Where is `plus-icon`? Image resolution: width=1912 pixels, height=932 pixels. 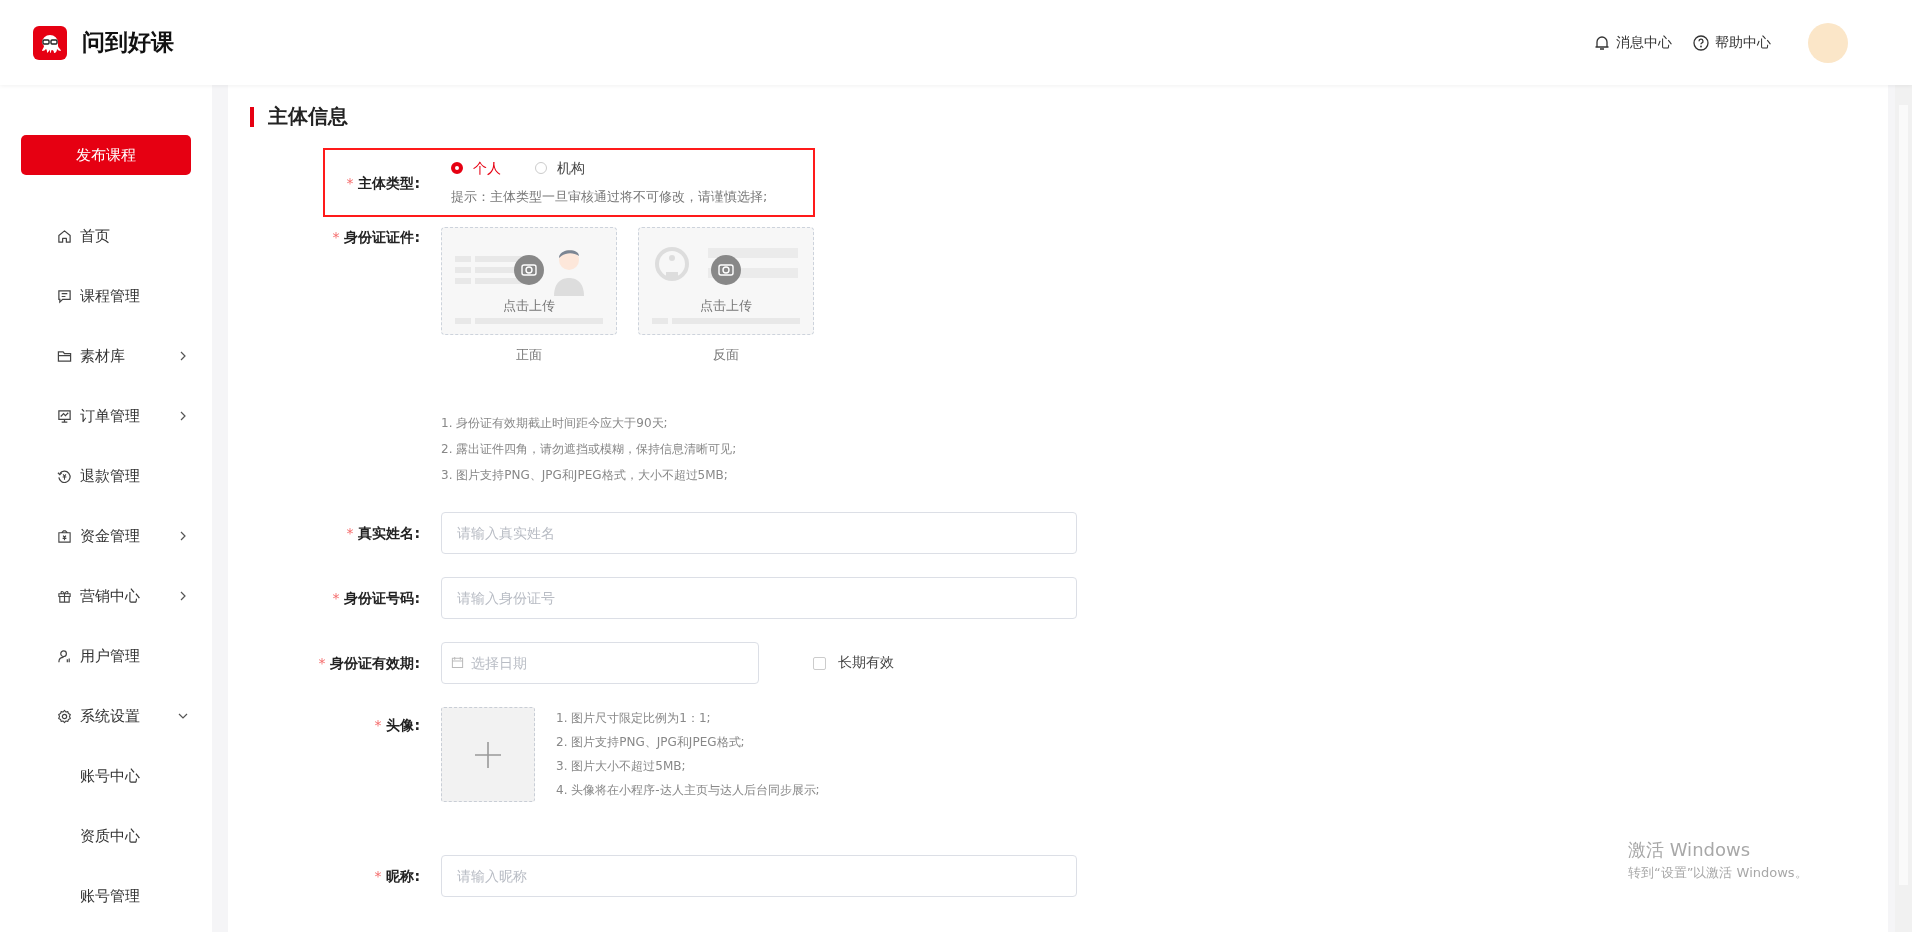 plus-icon is located at coordinates (488, 754).